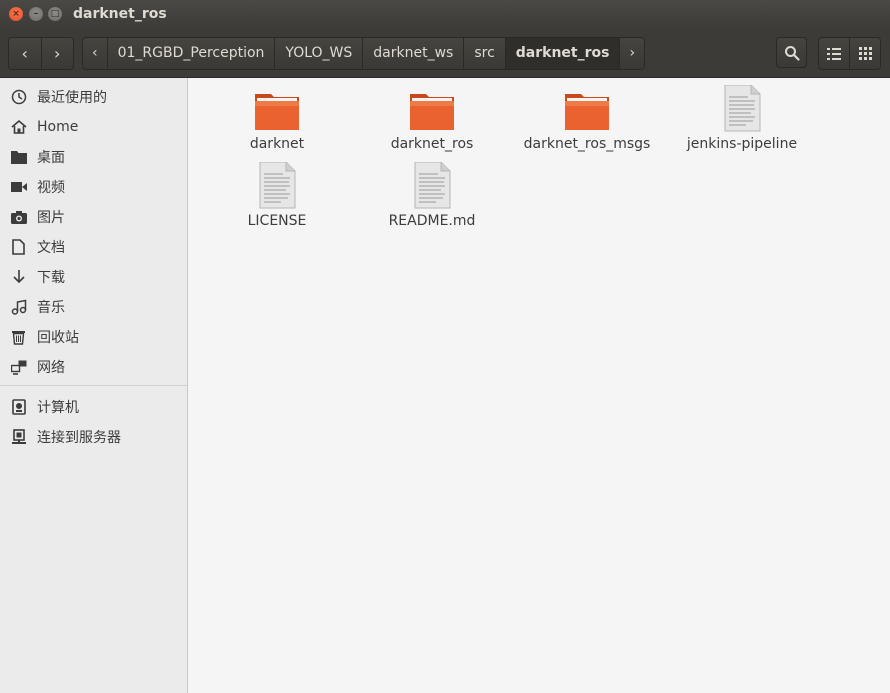 This screenshot has height=693, width=890. I want to click on breadcrumb-current-item: darknet_ros, so click(563, 53).